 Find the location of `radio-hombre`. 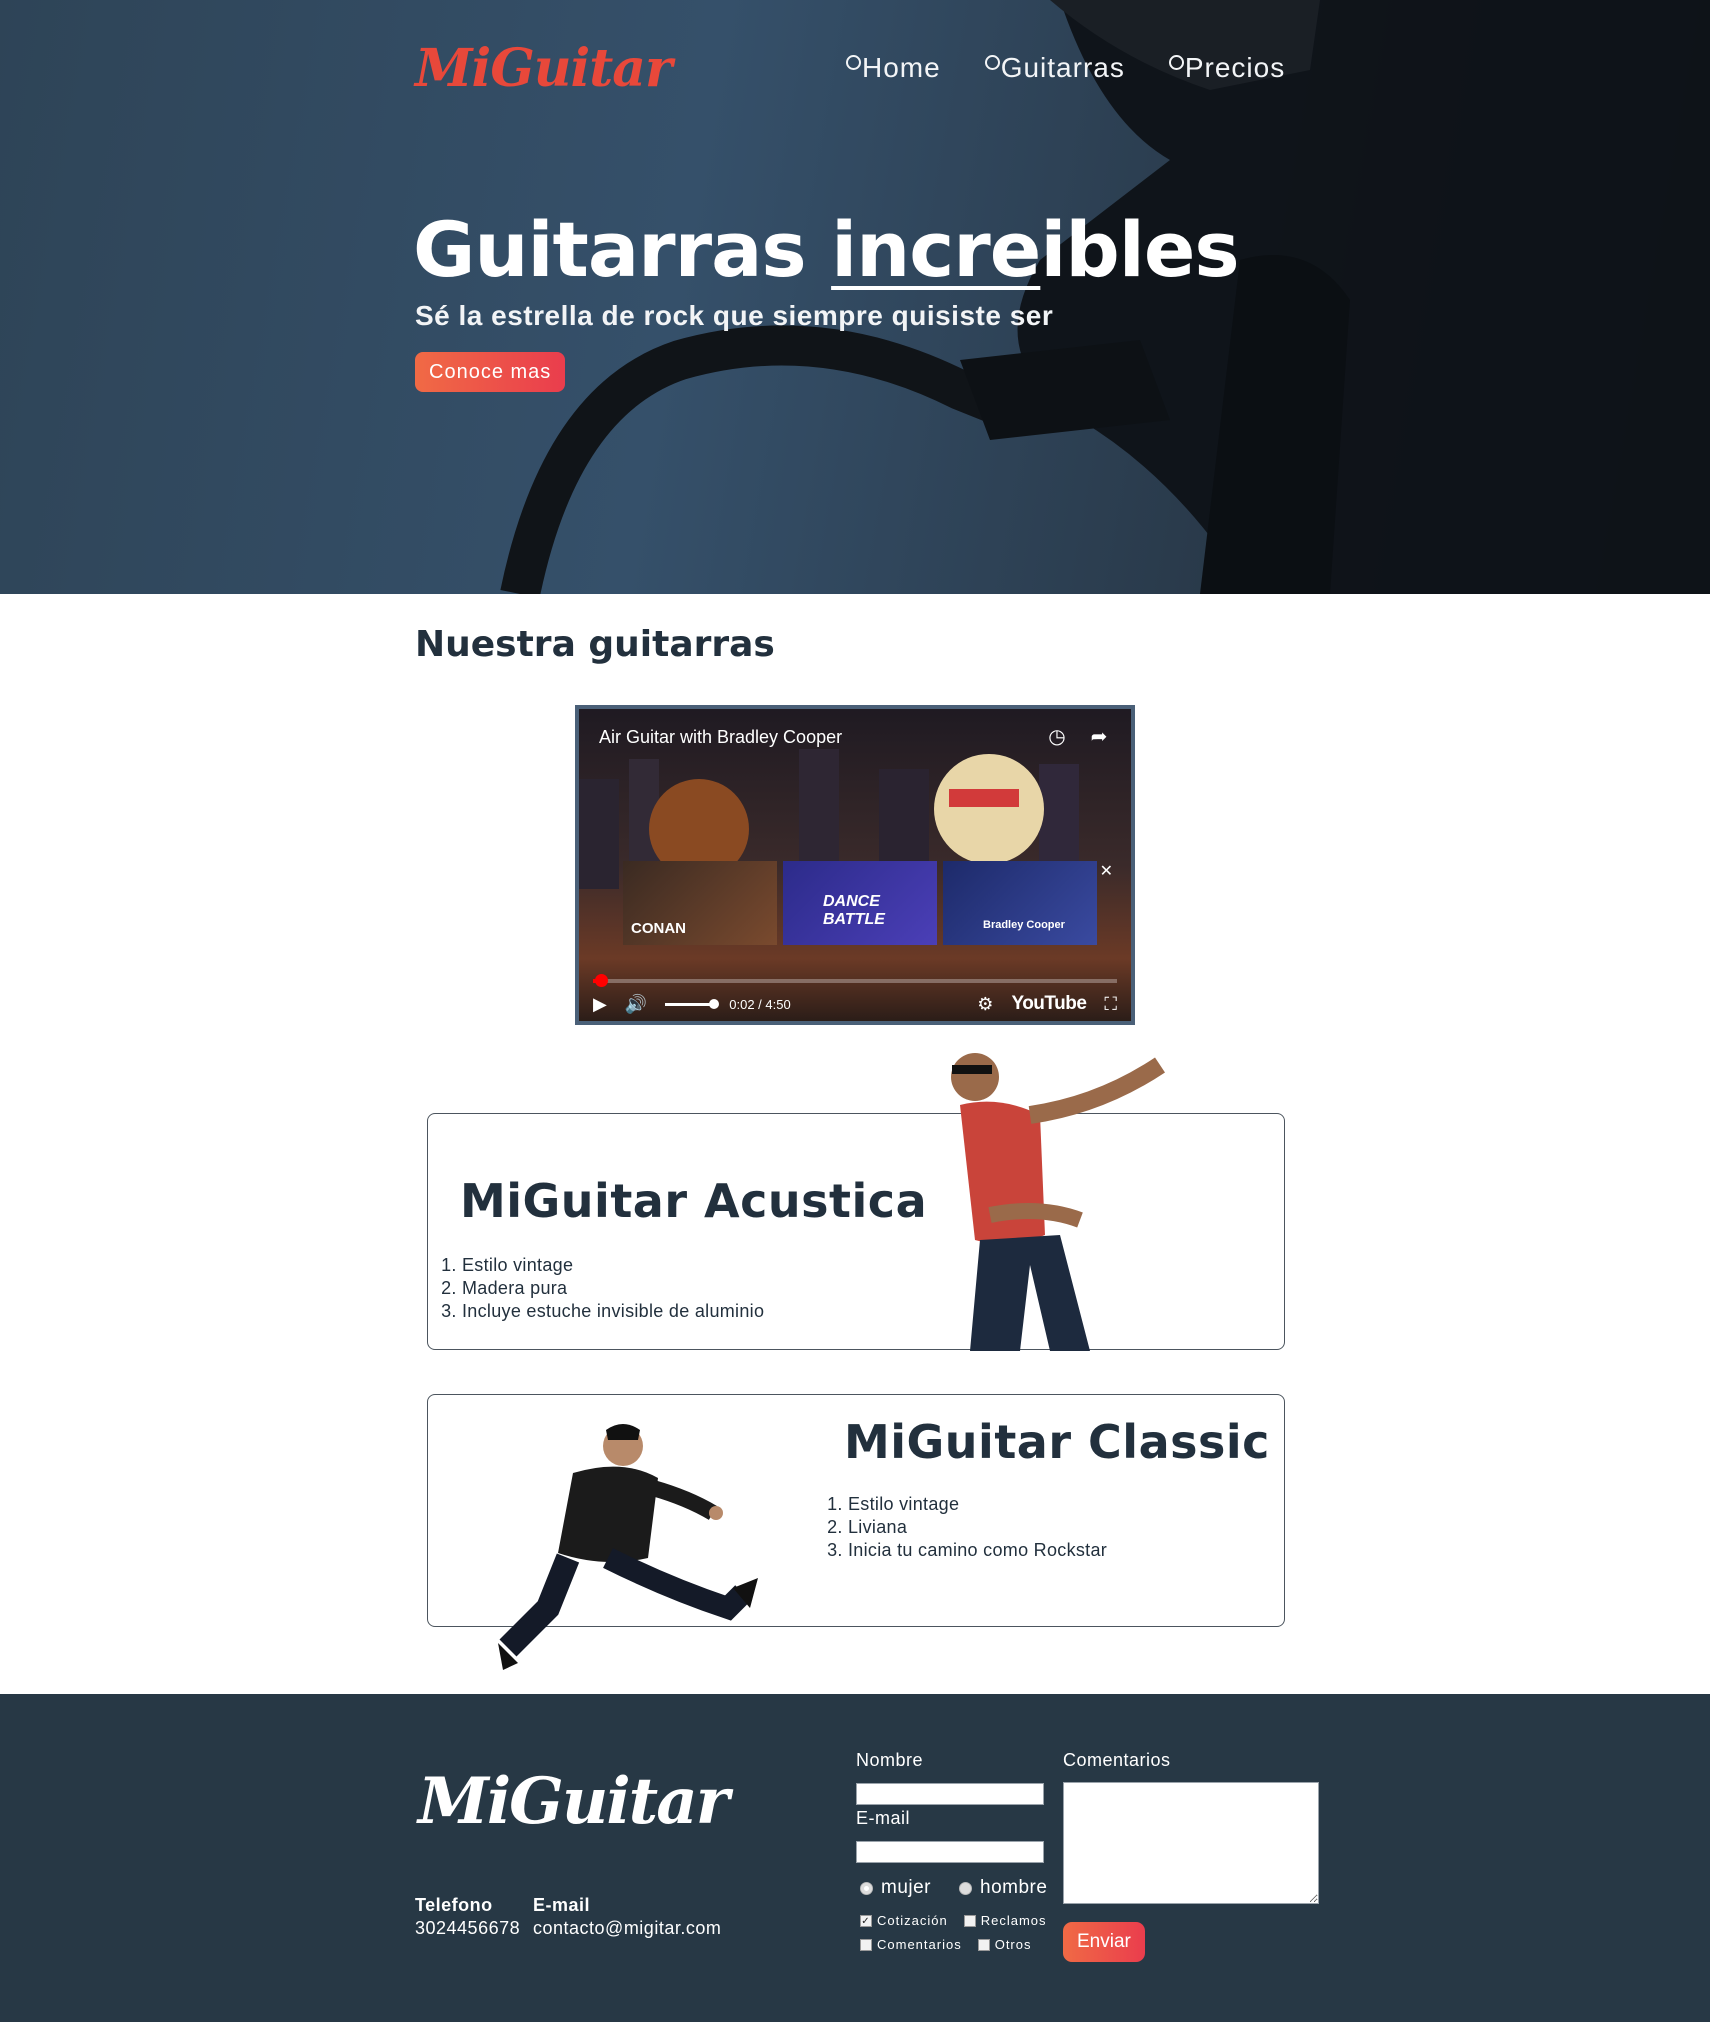

radio-hombre is located at coordinates (966, 1888).